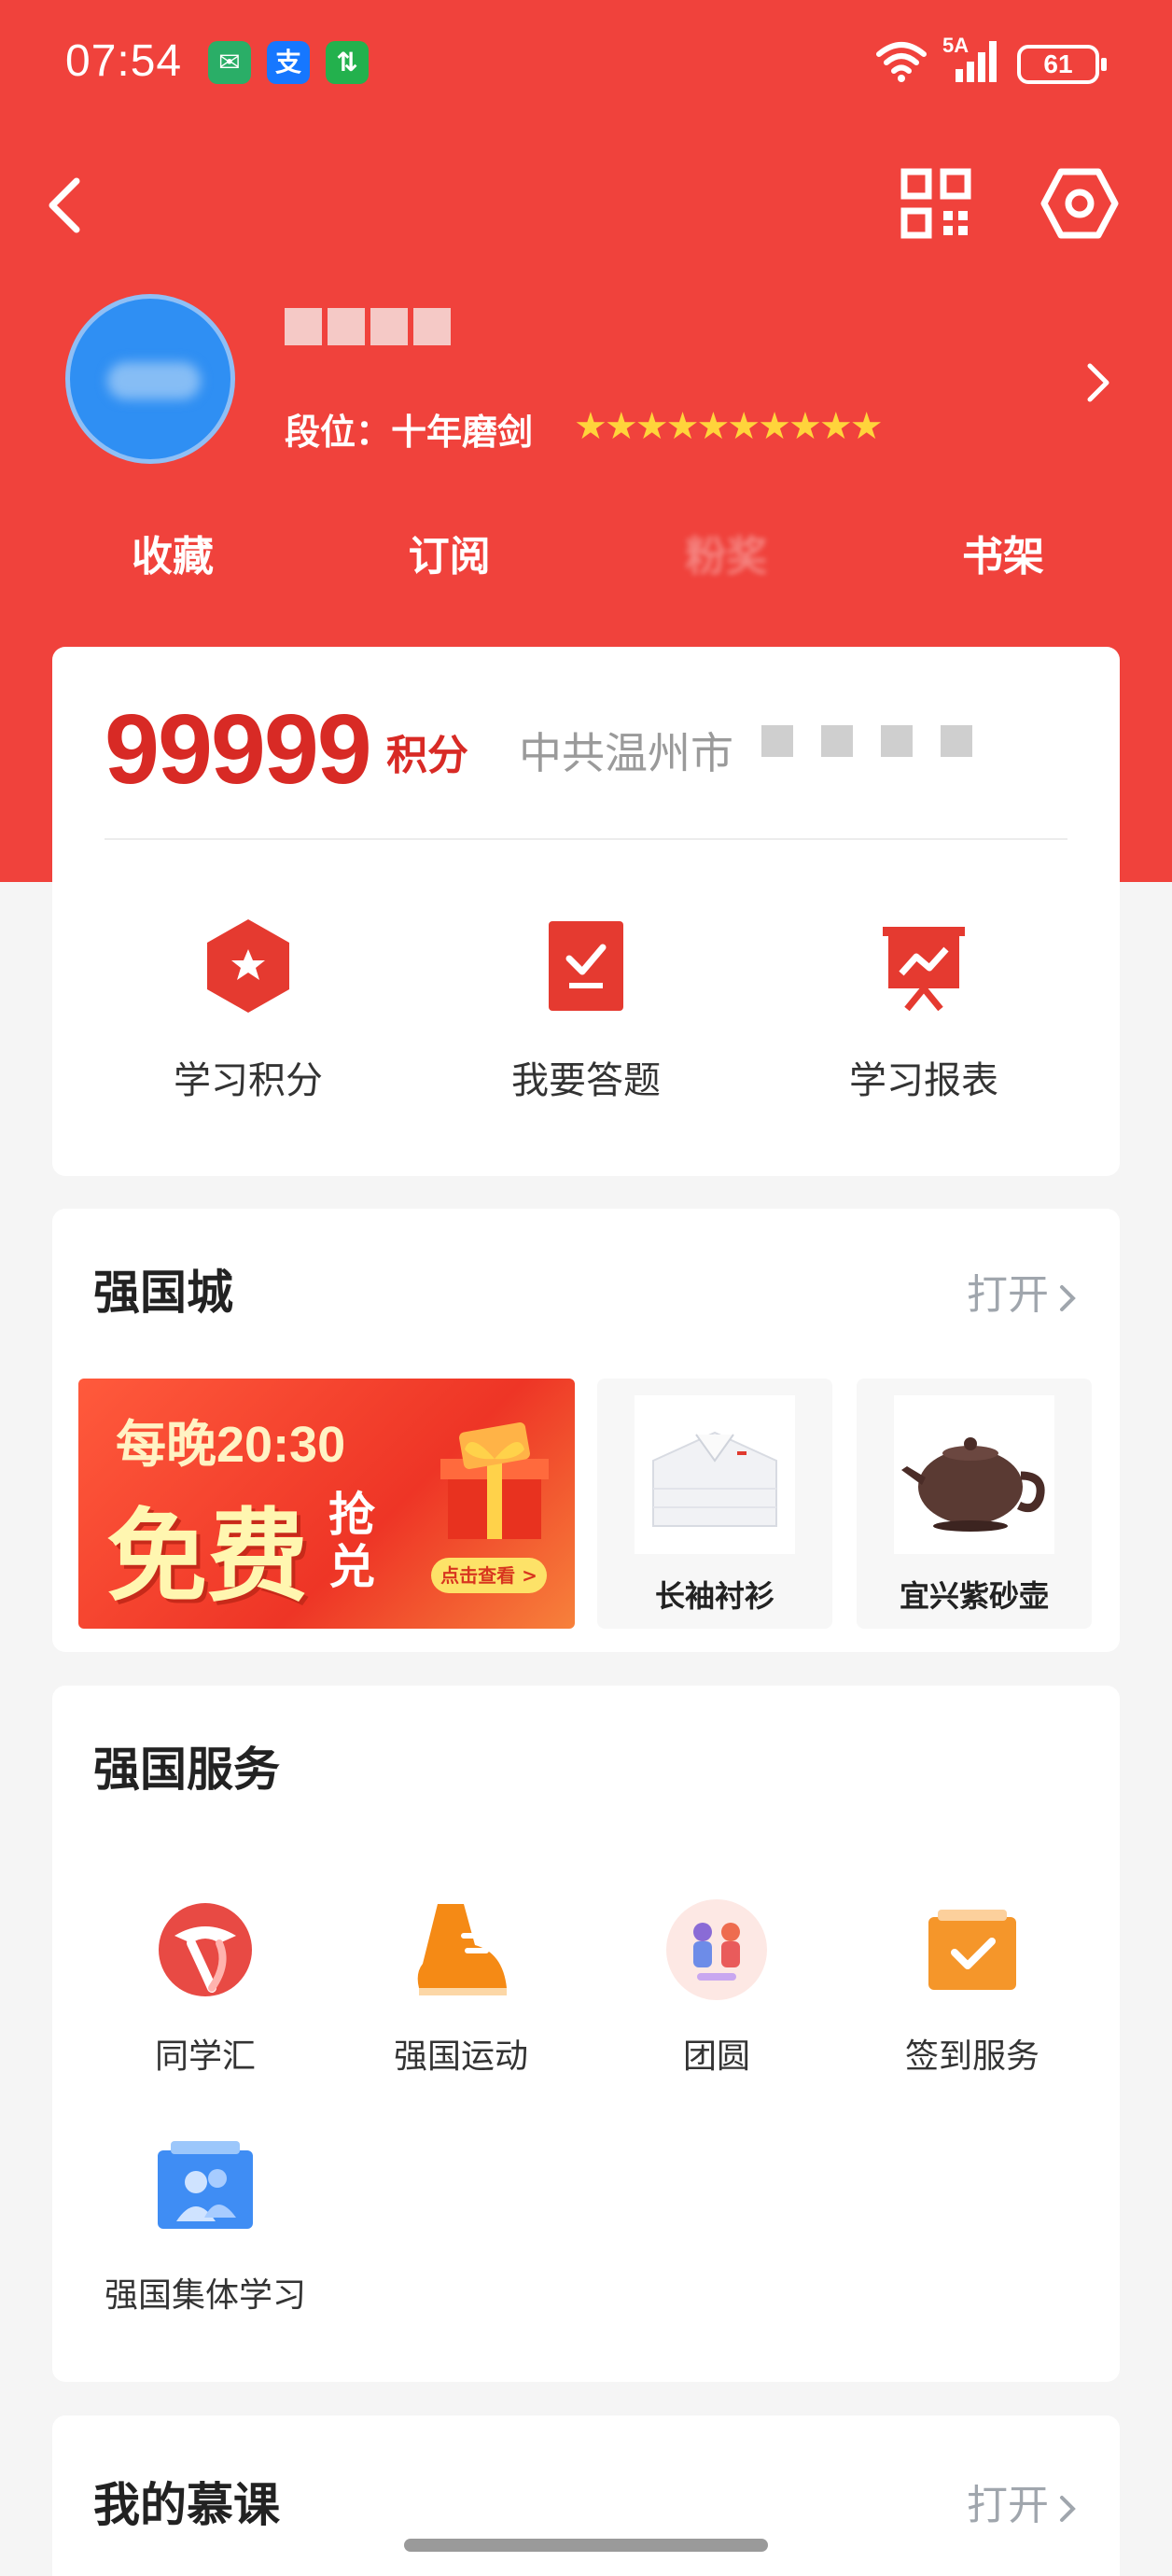 The height and width of the screenshot is (2576, 1172). Describe the element at coordinates (205, 1949) in the screenshot. I see `tongxuehui-icon` at that location.